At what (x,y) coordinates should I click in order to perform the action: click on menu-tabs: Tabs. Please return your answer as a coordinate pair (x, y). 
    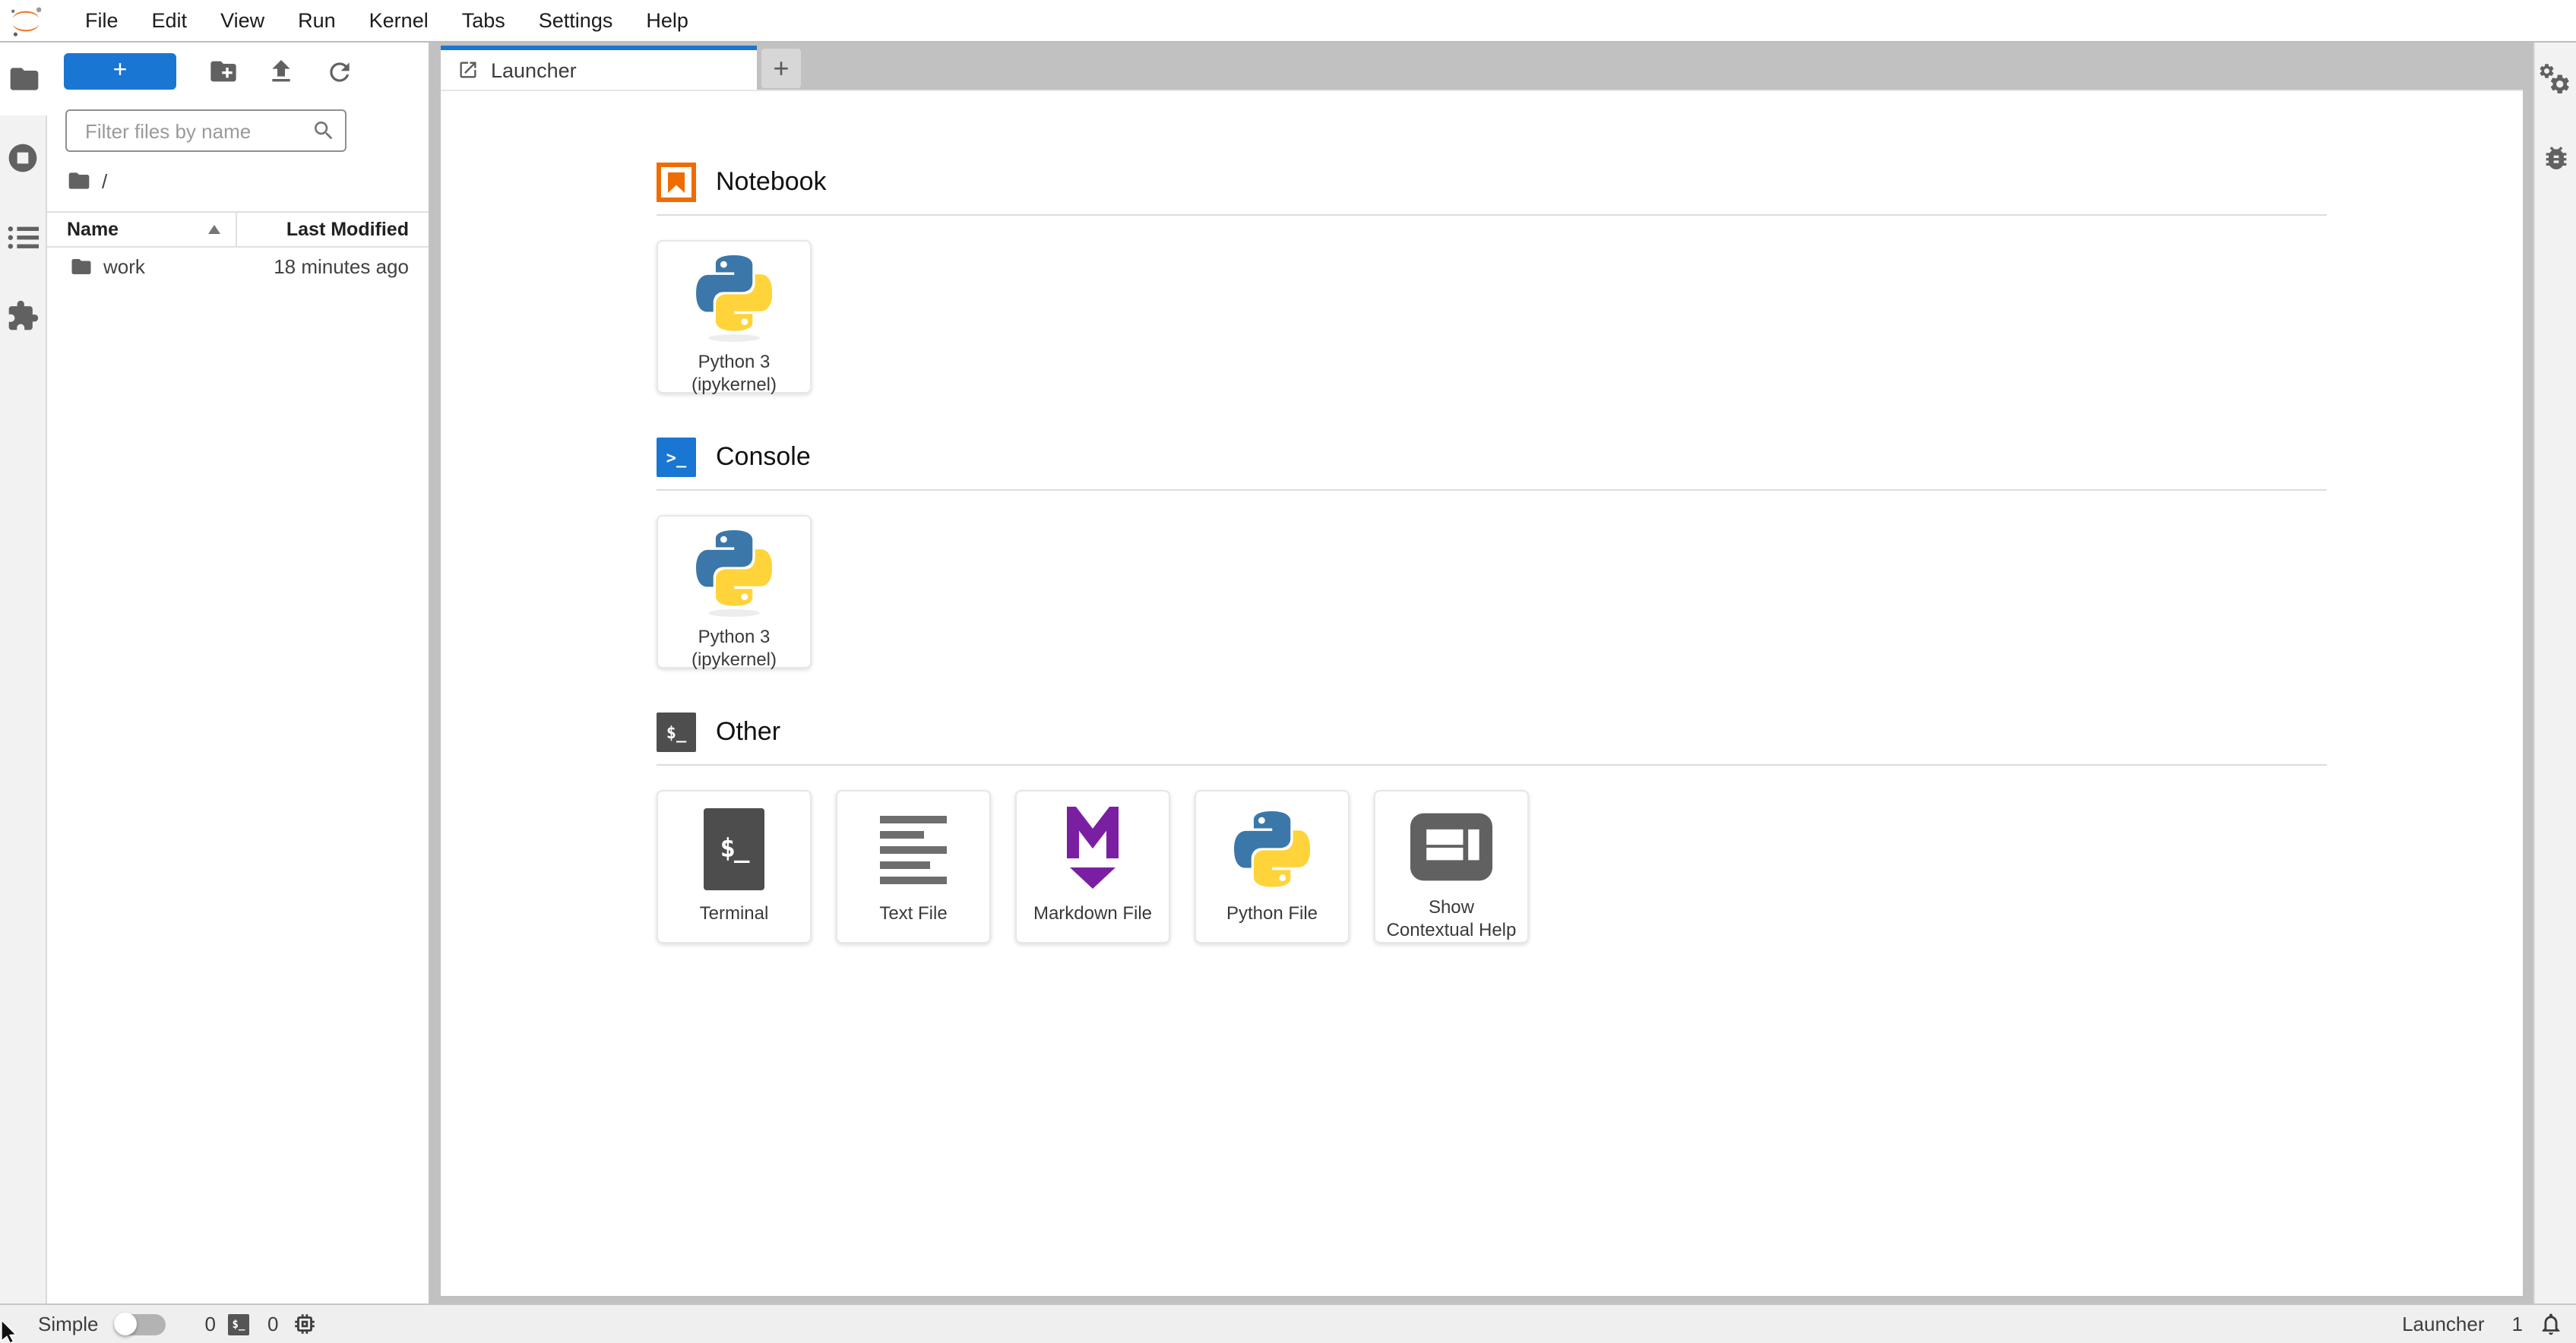
    Looking at the image, I should click on (483, 20).